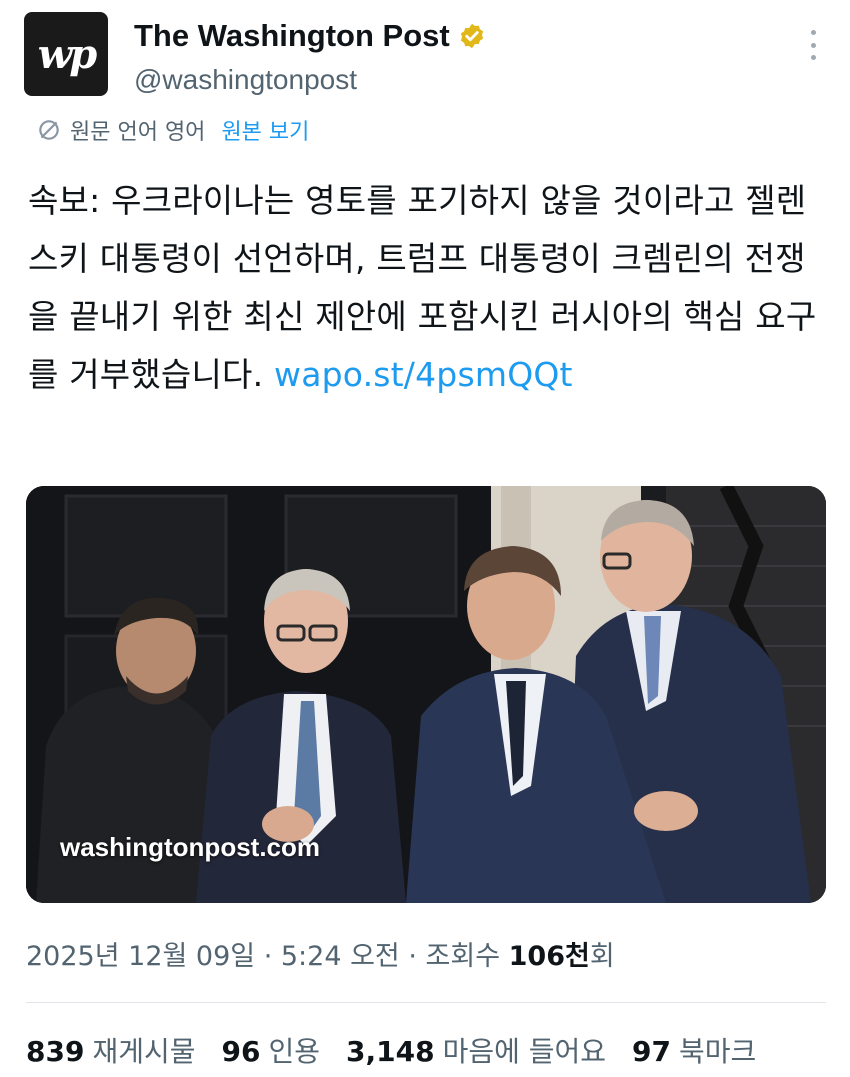 The image size is (850, 1077). I want to click on verified-badge-icon, so click(471, 36).